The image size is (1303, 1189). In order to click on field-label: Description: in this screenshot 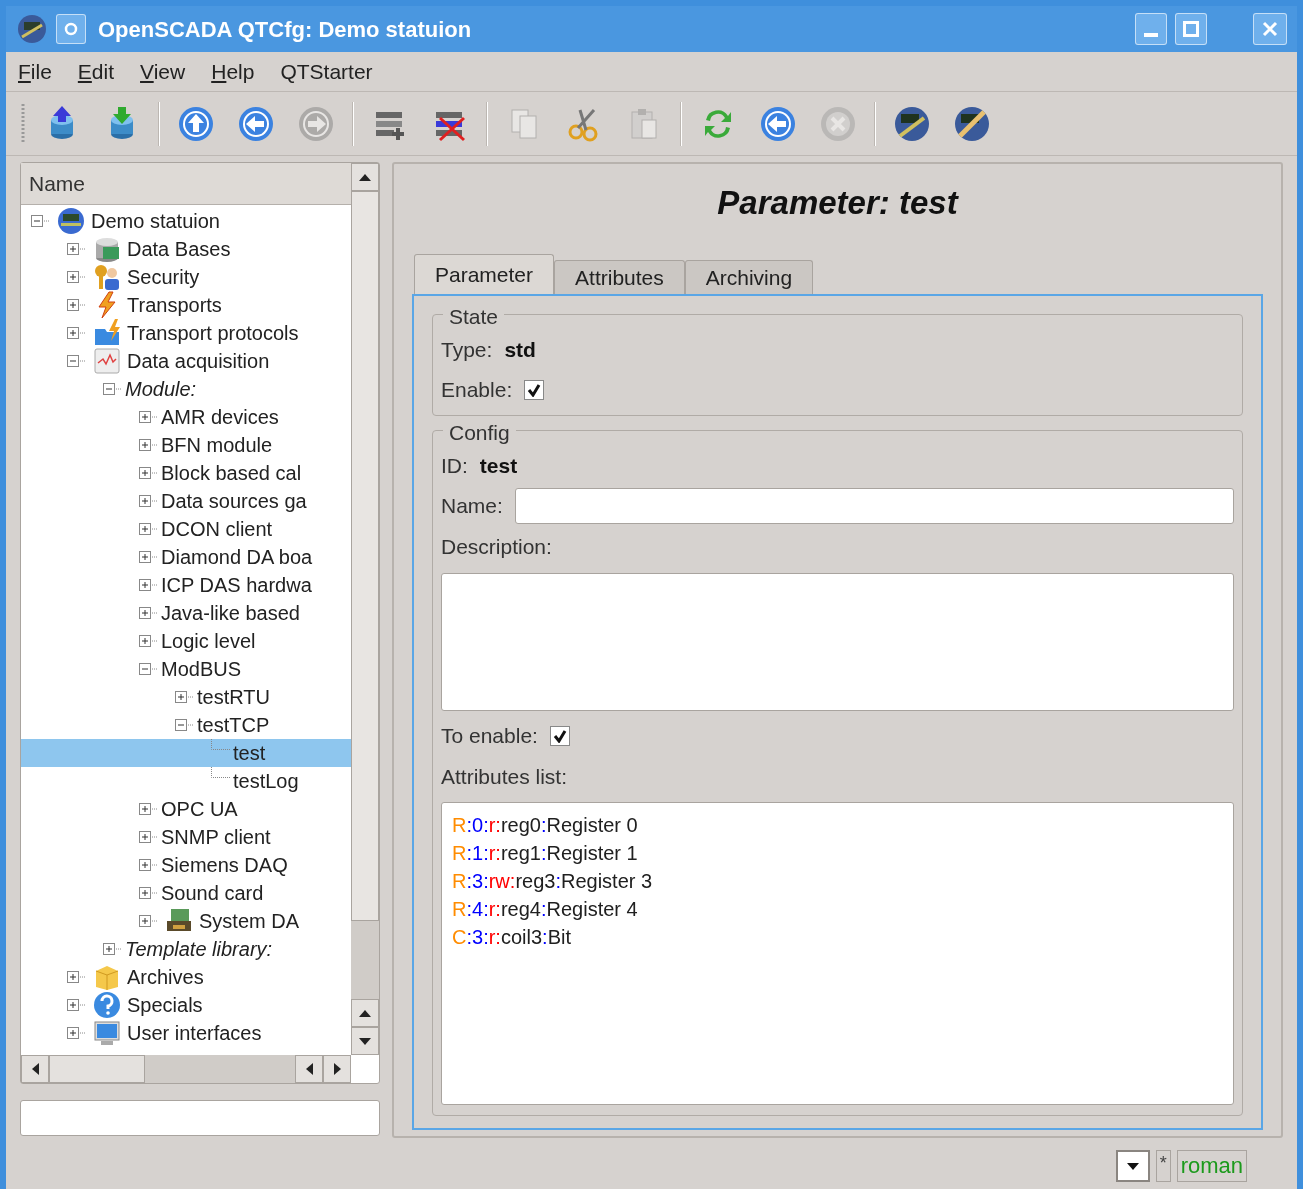, I will do `click(497, 547)`.